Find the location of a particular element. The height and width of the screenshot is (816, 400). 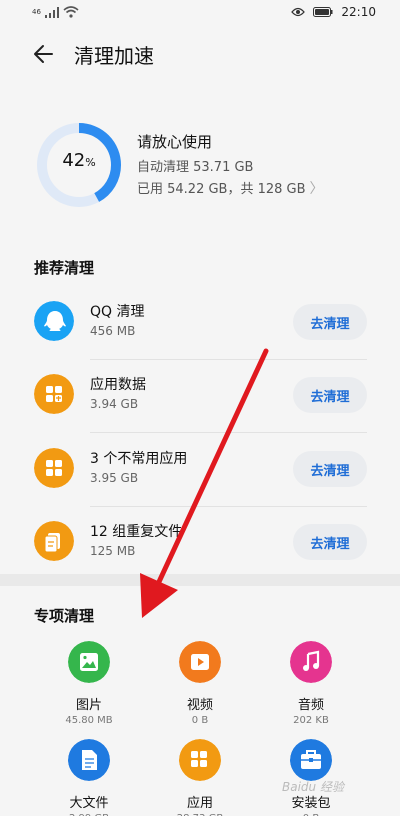

clock: 22:10 is located at coordinates (358, 12).